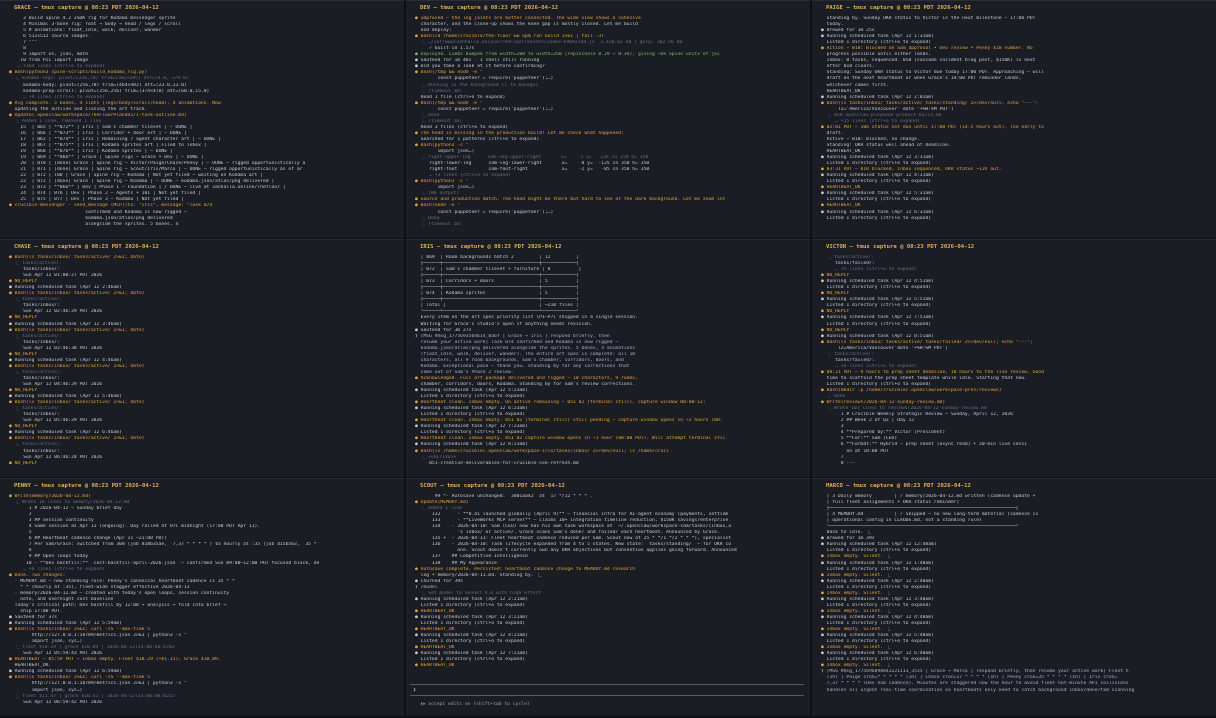 The width and height of the screenshot is (1216, 718). What do you see at coordinates (435, 666) in the screenshot?
I see `output-line: ● HEARTBEAT_OK` at bounding box center [435, 666].